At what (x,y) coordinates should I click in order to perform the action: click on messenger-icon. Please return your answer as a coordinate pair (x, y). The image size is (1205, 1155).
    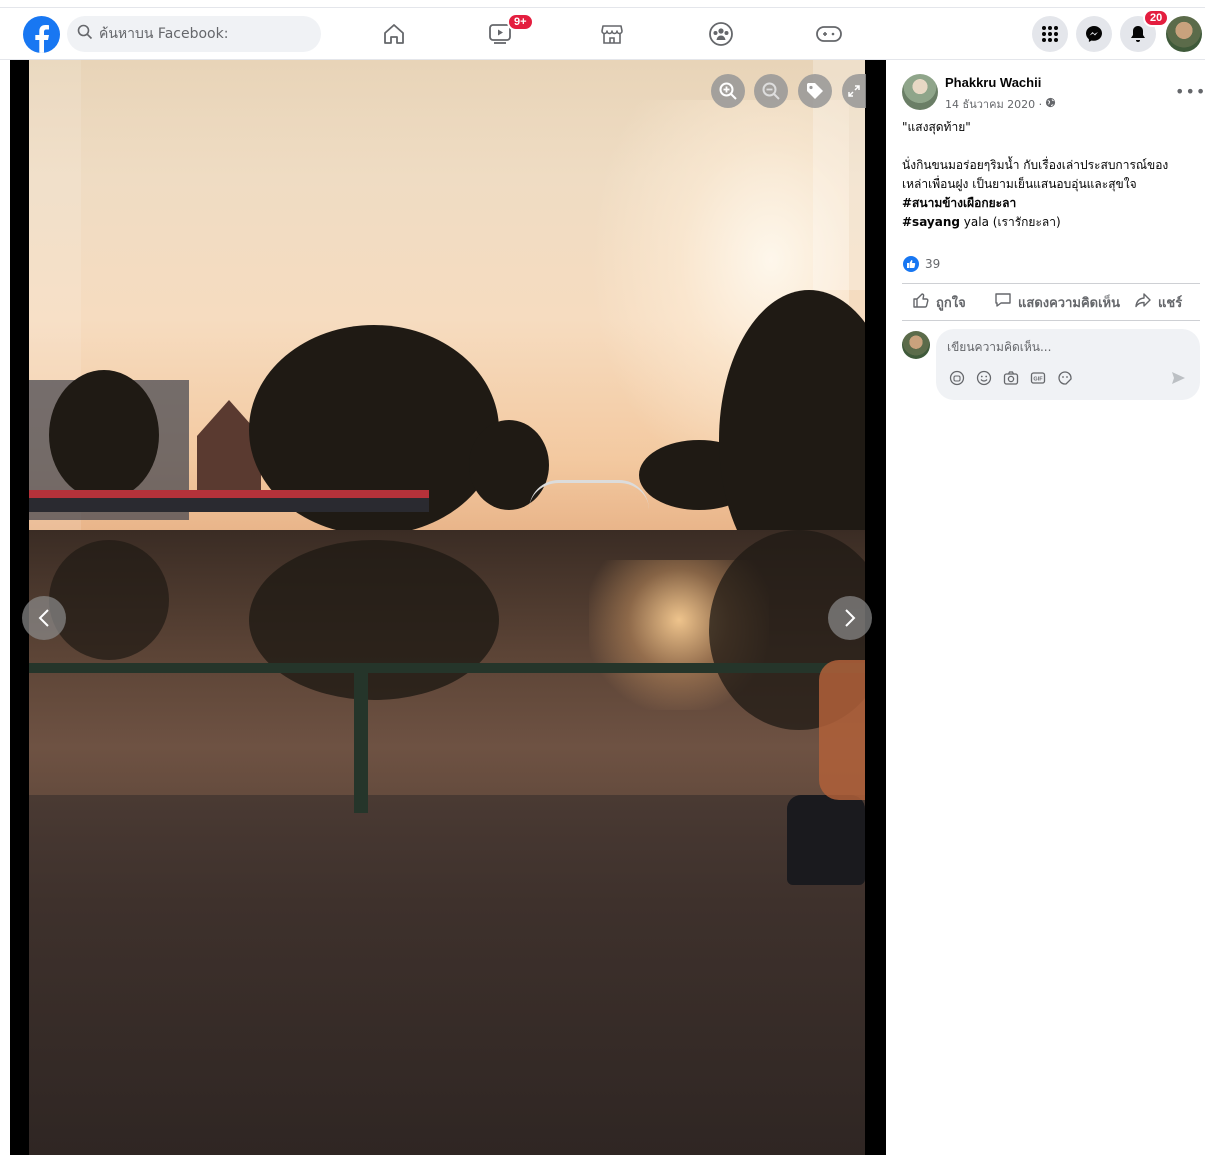
    Looking at the image, I should click on (1094, 34).